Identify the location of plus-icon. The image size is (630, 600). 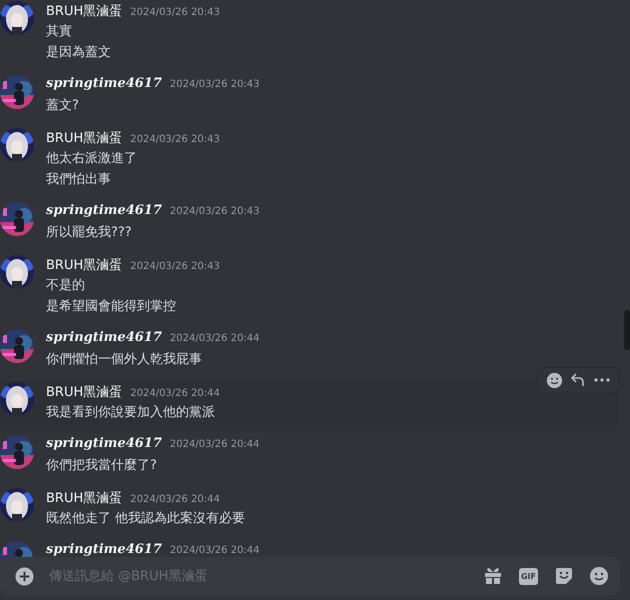
(24, 576).